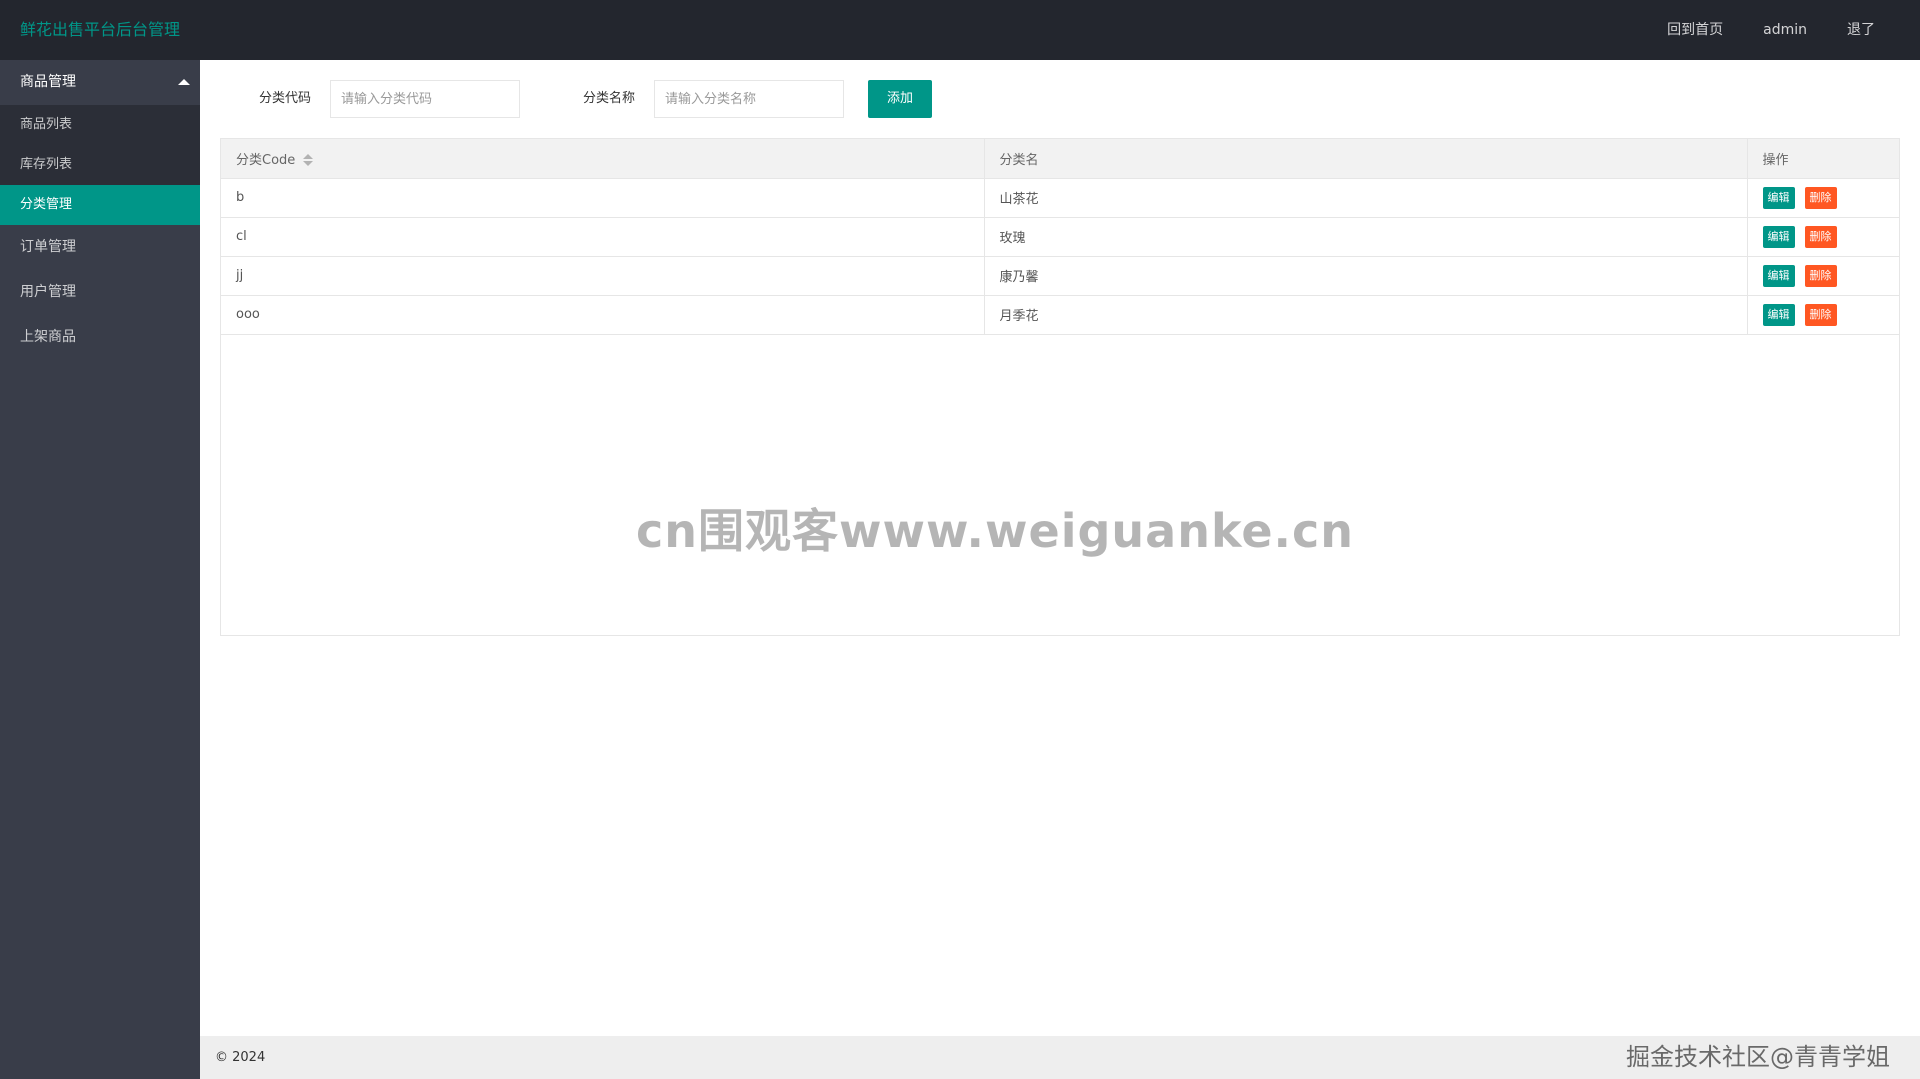 This screenshot has width=1920, height=1079. I want to click on sidebar-group-label: 商品管理, so click(48, 82).